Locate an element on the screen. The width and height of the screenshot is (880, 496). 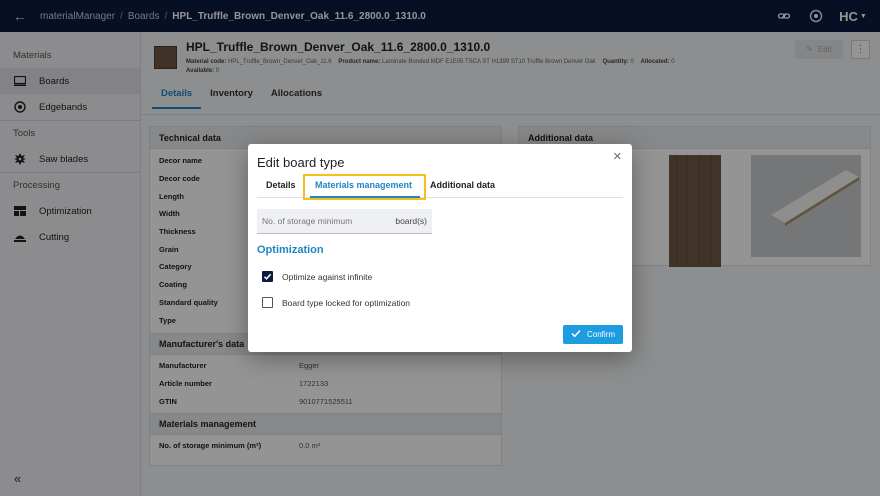
storage-minimum-field: No. of storage minimum board(s) is located at coordinates (344, 221).